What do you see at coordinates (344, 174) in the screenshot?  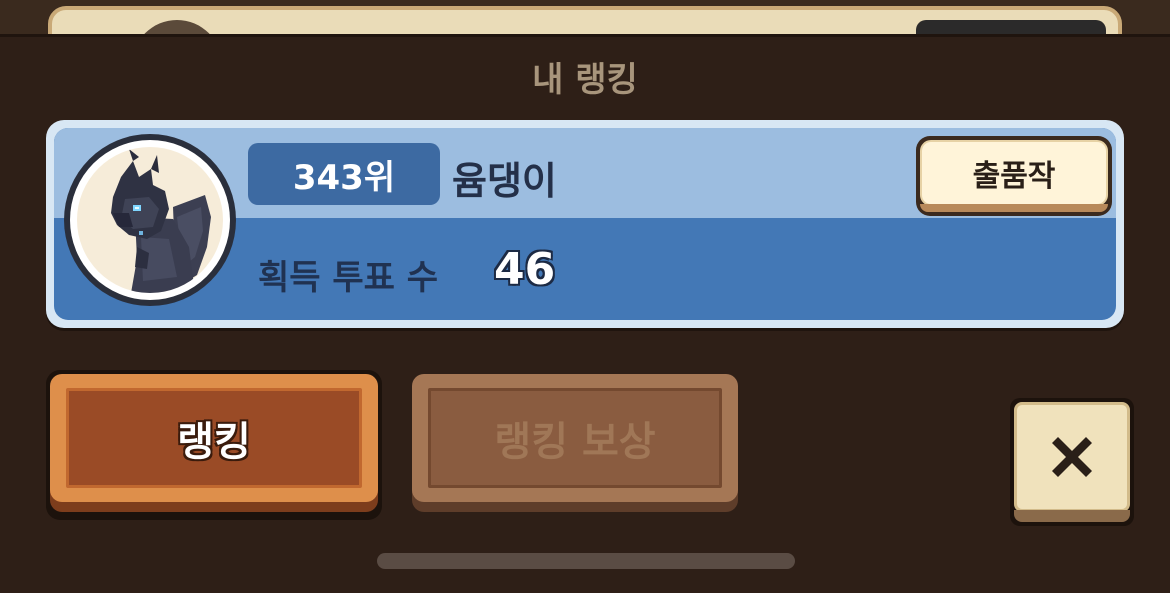 I see `rank-badge: 343위` at bounding box center [344, 174].